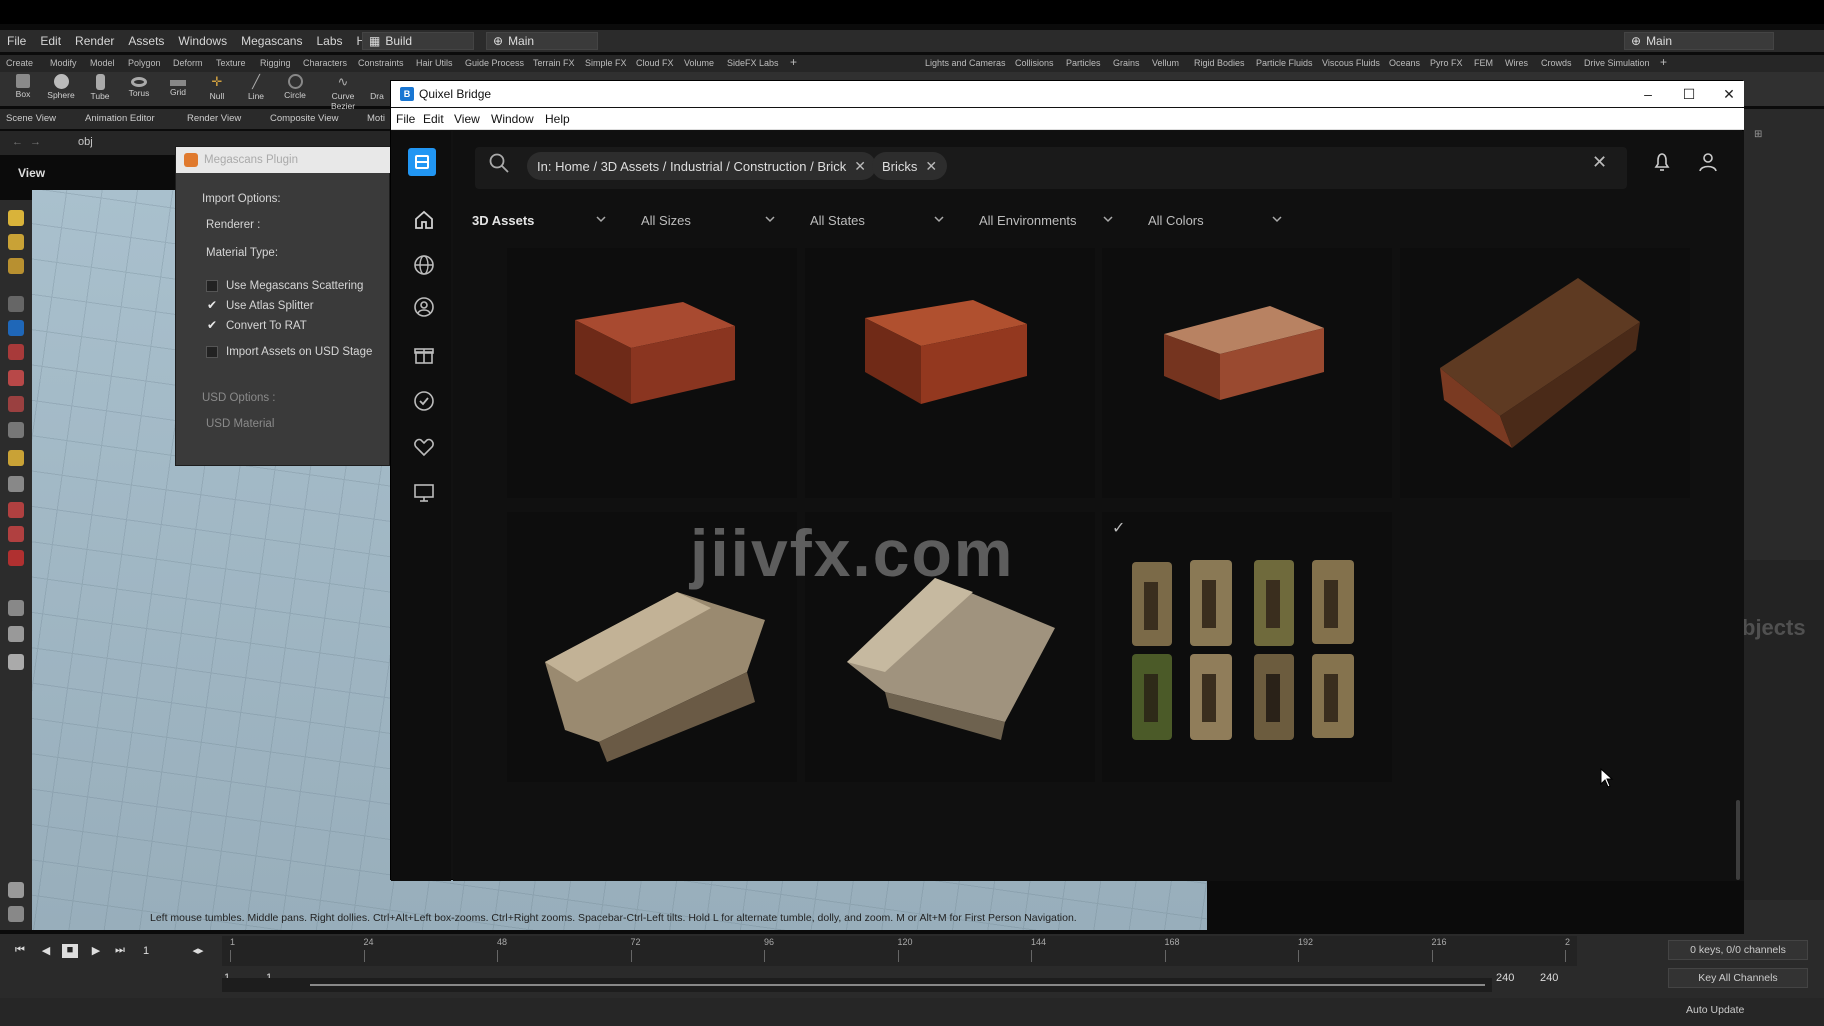 This screenshot has height=1026, width=1824. Describe the element at coordinates (708, 220) in the screenshot. I see `filter-sizes: All Sizes` at that location.